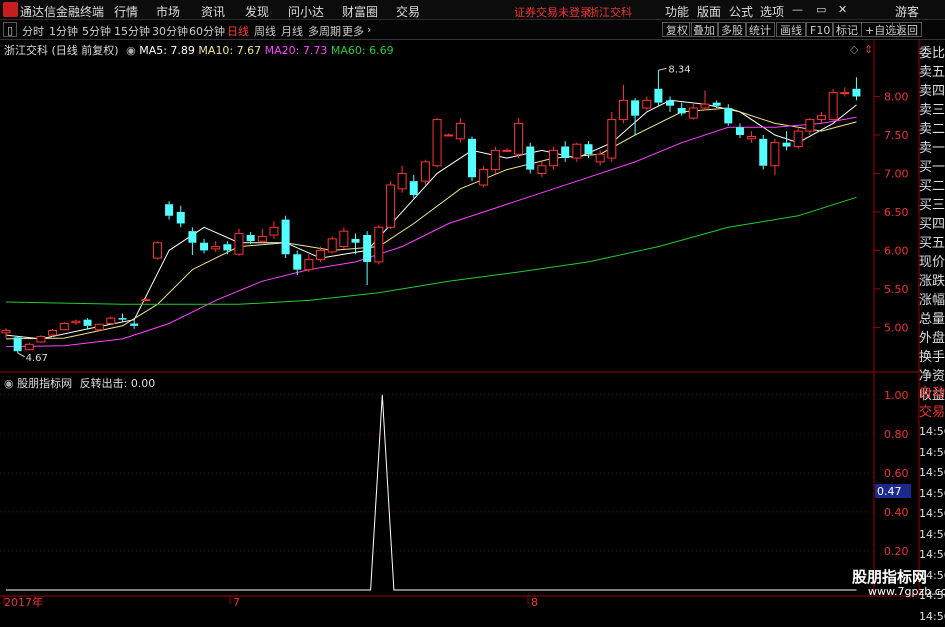  Describe the element at coordinates (79, 383) in the screenshot. I see `indicator-header: ◉ 股朋指标网 反转出击: 0.00` at that location.